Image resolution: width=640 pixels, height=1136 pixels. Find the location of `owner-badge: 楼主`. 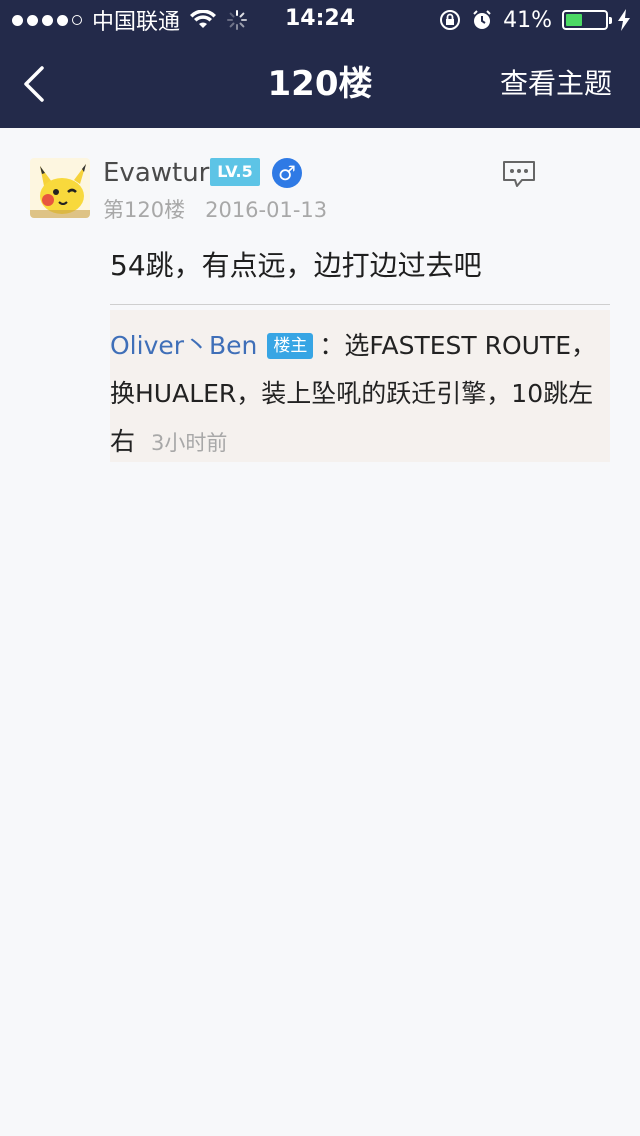

owner-badge: 楼主 is located at coordinates (290, 346).